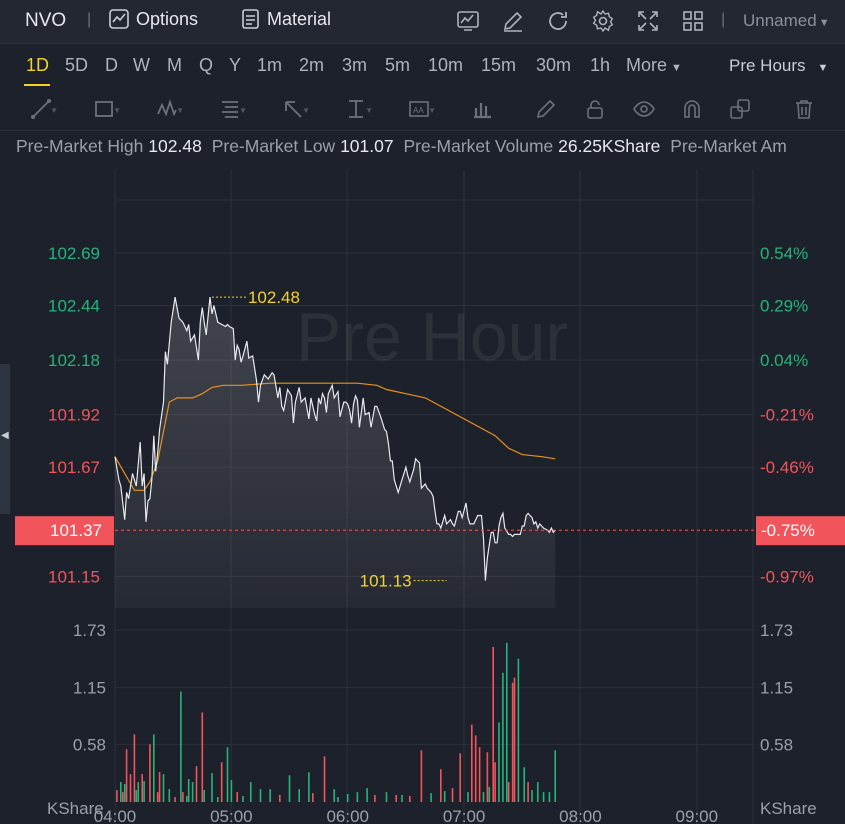  What do you see at coordinates (558, 21) in the screenshot?
I see `refresh-icon` at bounding box center [558, 21].